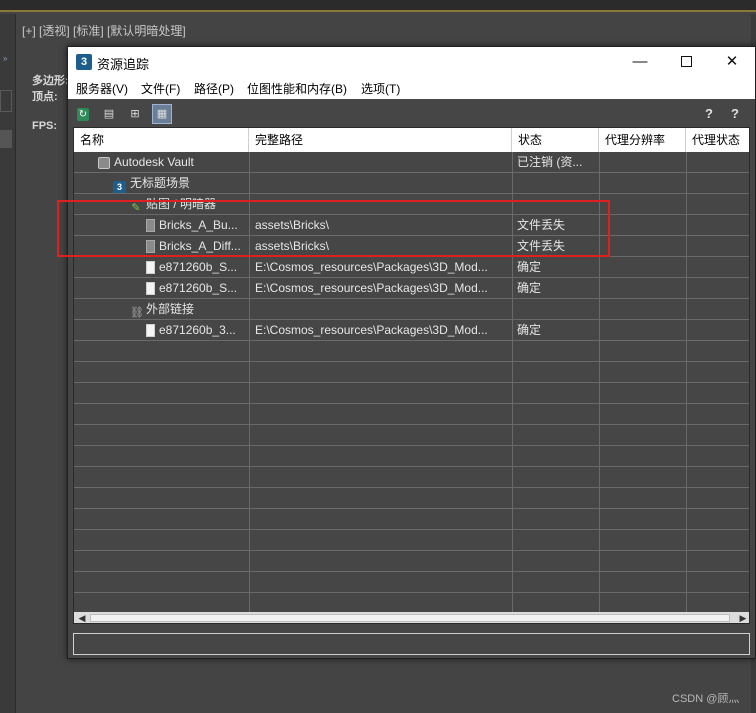  What do you see at coordinates (82, 617) in the screenshot?
I see `scroll-left-icon: ◀` at bounding box center [82, 617].